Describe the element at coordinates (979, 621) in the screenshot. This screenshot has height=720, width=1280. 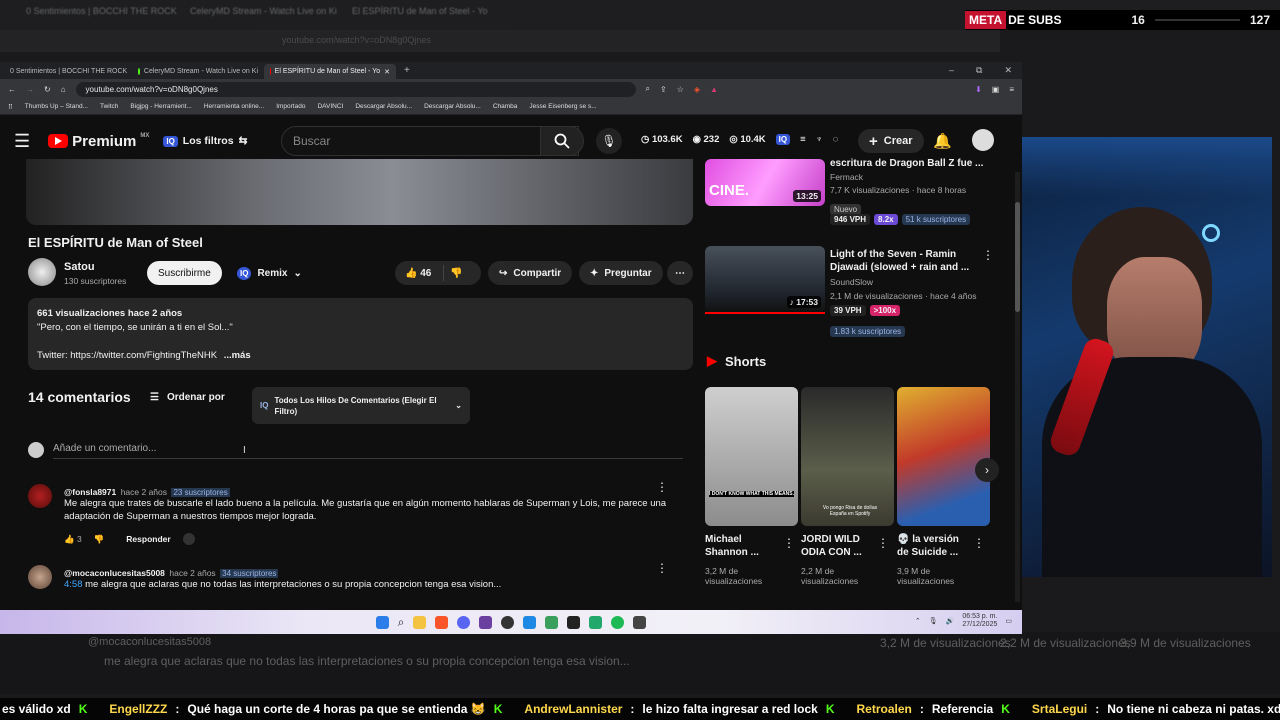
I see `clock: 06:53 p. m. 27/12/2025` at that location.